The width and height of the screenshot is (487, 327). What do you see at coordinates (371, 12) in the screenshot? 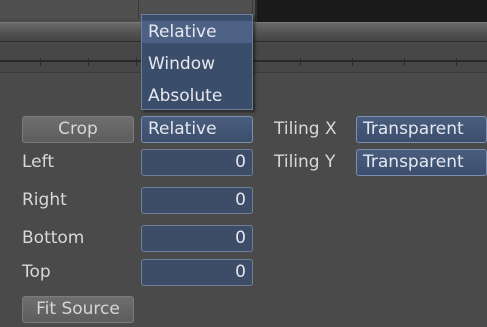
I see `viewer-panel` at bounding box center [371, 12].